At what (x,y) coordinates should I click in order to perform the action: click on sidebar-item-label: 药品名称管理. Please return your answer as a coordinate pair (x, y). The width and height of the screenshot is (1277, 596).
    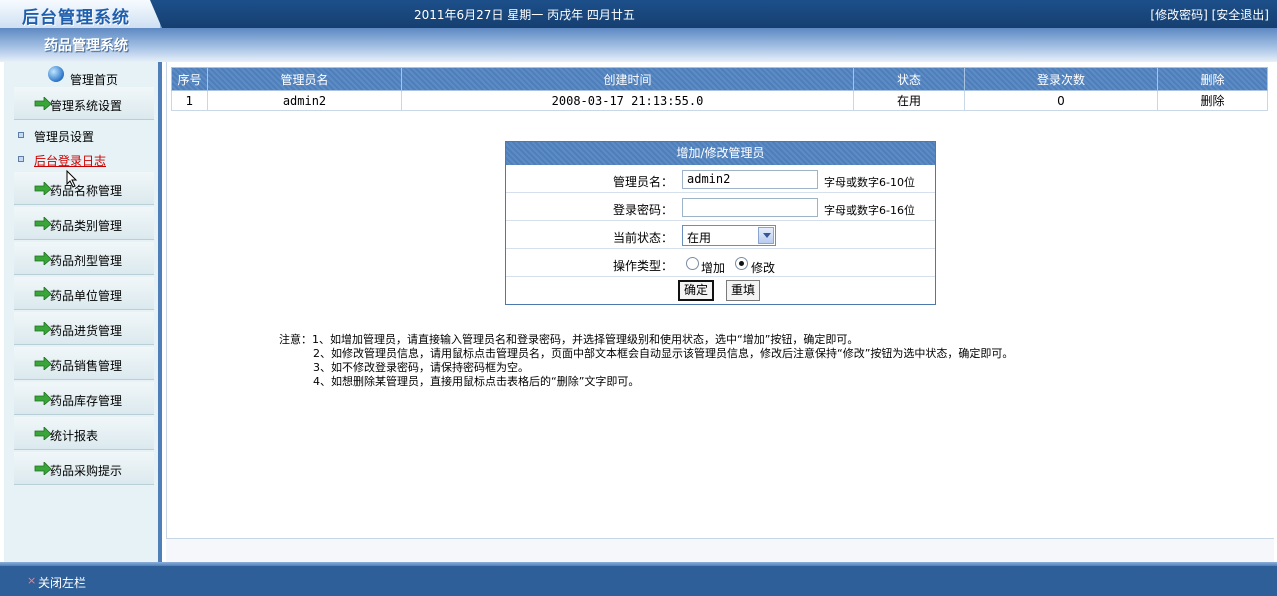
    Looking at the image, I should click on (86, 191).